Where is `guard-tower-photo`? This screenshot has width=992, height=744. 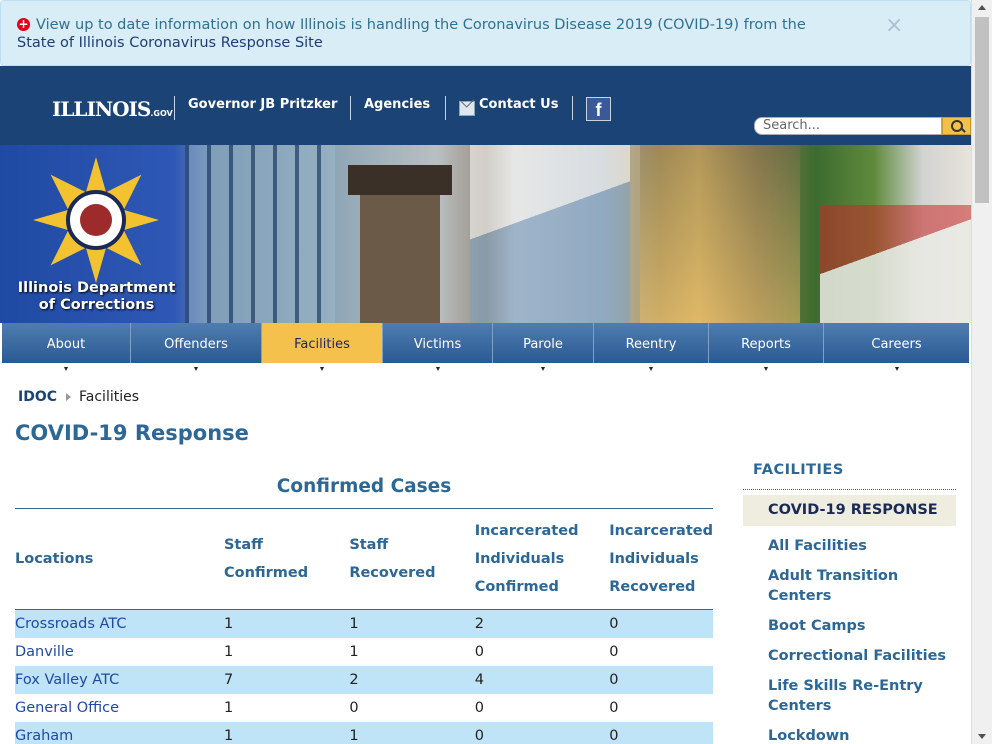 guard-tower-photo is located at coordinates (400, 244).